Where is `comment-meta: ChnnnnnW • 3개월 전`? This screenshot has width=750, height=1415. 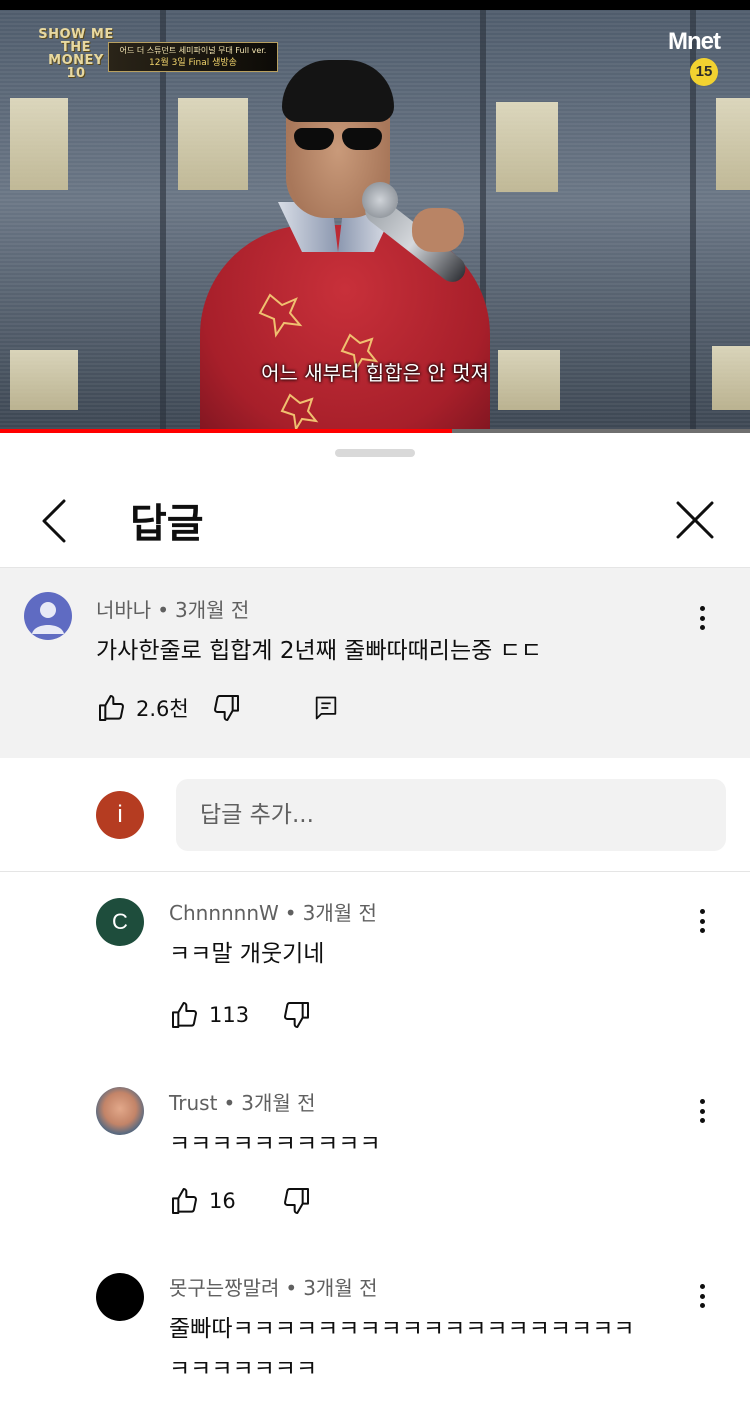
comment-meta: ChnnnnnW • 3개월 전 is located at coordinates (273, 913).